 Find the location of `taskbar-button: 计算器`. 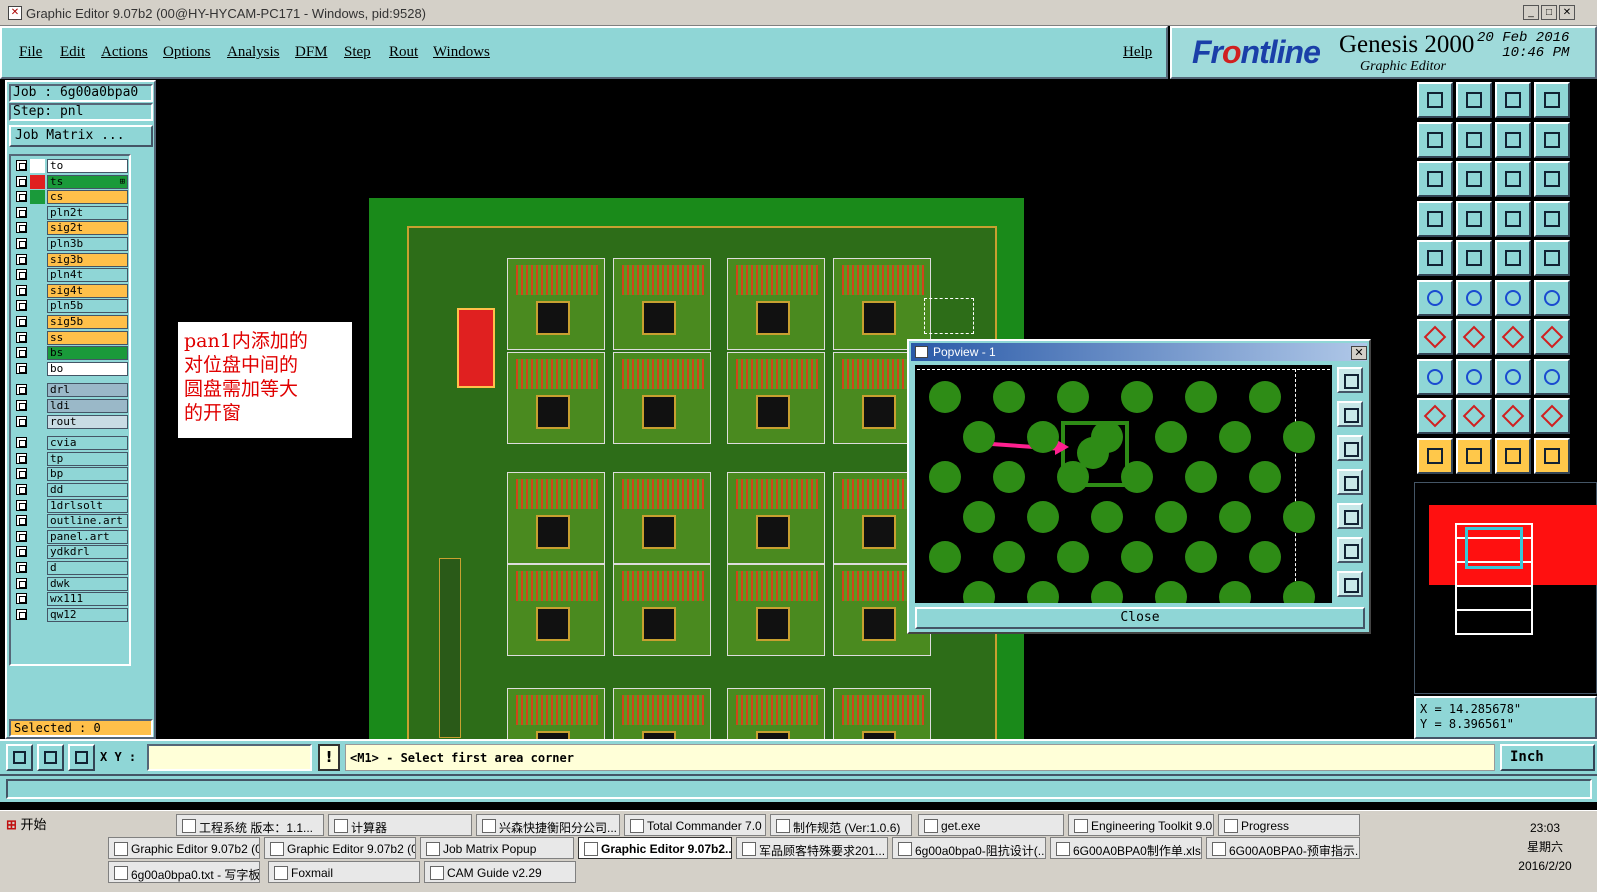

taskbar-button: 计算器 is located at coordinates (400, 825).